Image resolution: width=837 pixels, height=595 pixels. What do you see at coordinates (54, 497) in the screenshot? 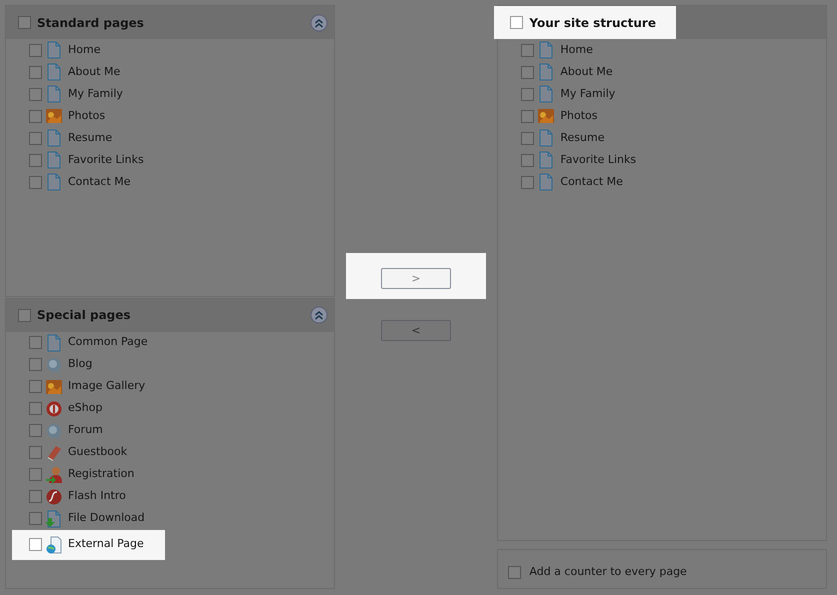
I see `flash-icon` at bounding box center [54, 497].